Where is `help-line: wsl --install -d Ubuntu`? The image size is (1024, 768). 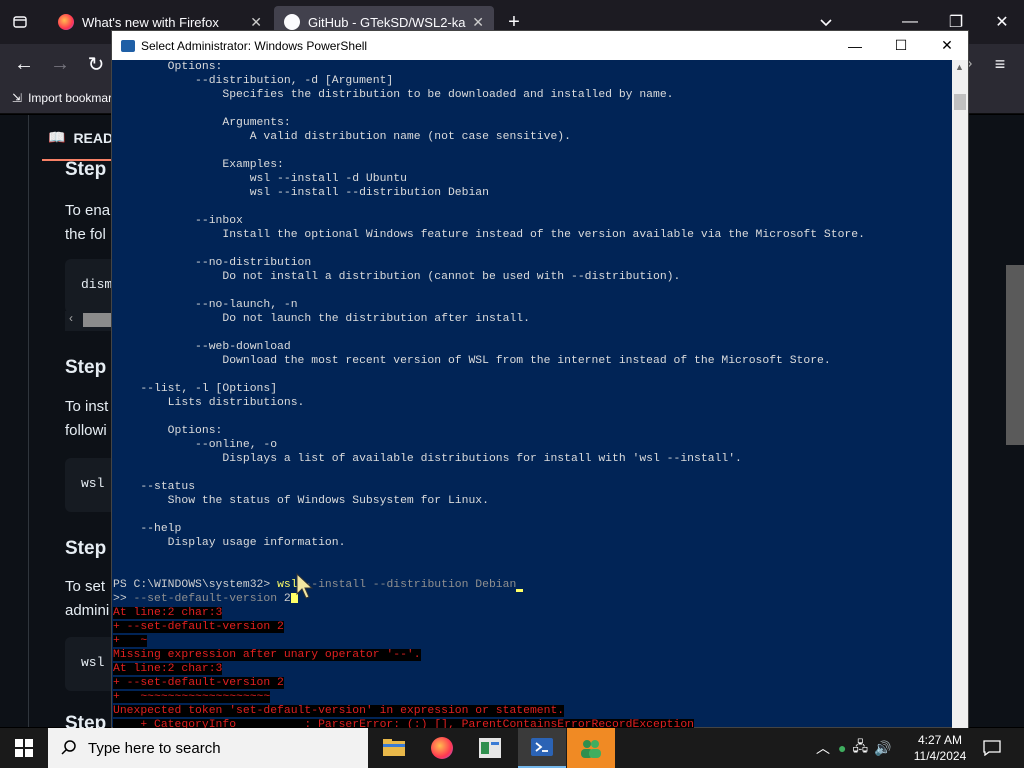 help-line: wsl --install -d Ubuntu is located at coordinates (260, 179).